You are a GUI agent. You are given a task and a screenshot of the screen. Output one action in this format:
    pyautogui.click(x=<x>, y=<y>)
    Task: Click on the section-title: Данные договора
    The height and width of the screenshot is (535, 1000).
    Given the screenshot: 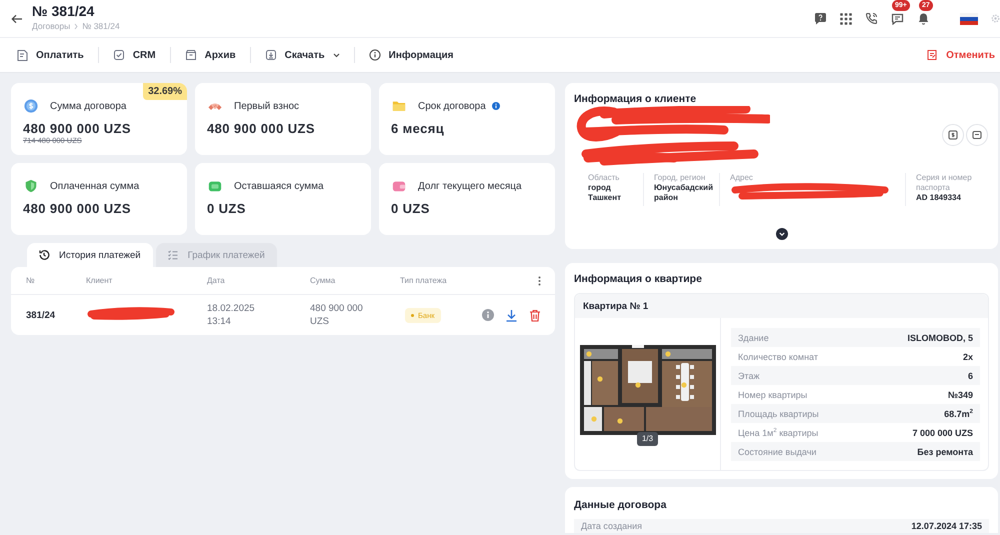 What is the action you would take?
    pyautogui.click(x=621, y=505)
    